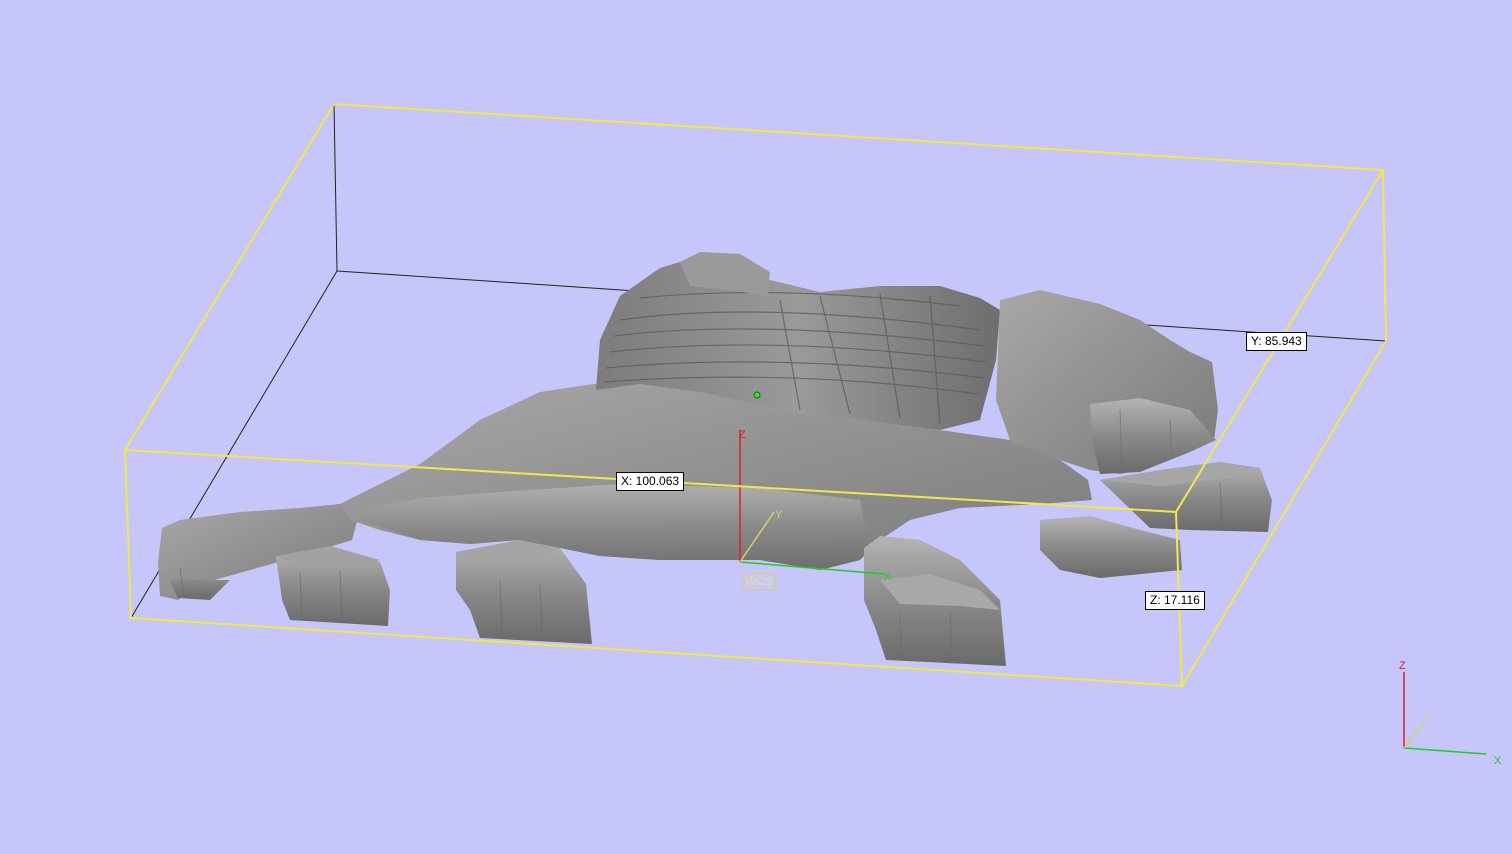  Describe the element at coordinates (759, 581) in the screenshot. I see `wcs-label: WCS` at that location.